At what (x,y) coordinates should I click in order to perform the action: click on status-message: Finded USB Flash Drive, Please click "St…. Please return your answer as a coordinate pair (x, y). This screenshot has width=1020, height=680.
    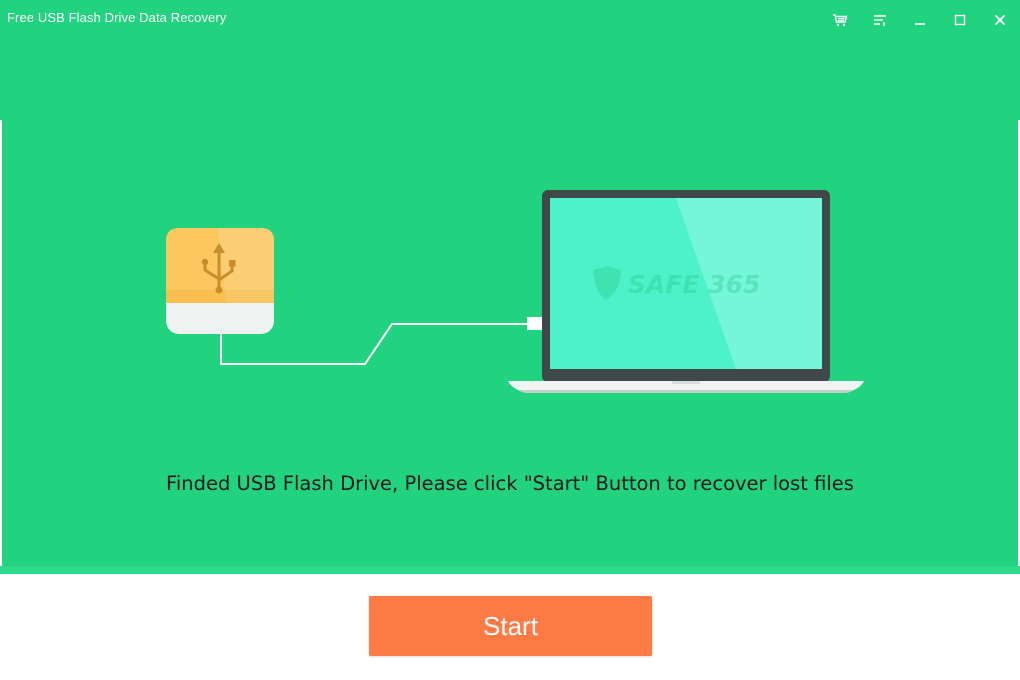
    Looking at the image, I should click on (510, 483).